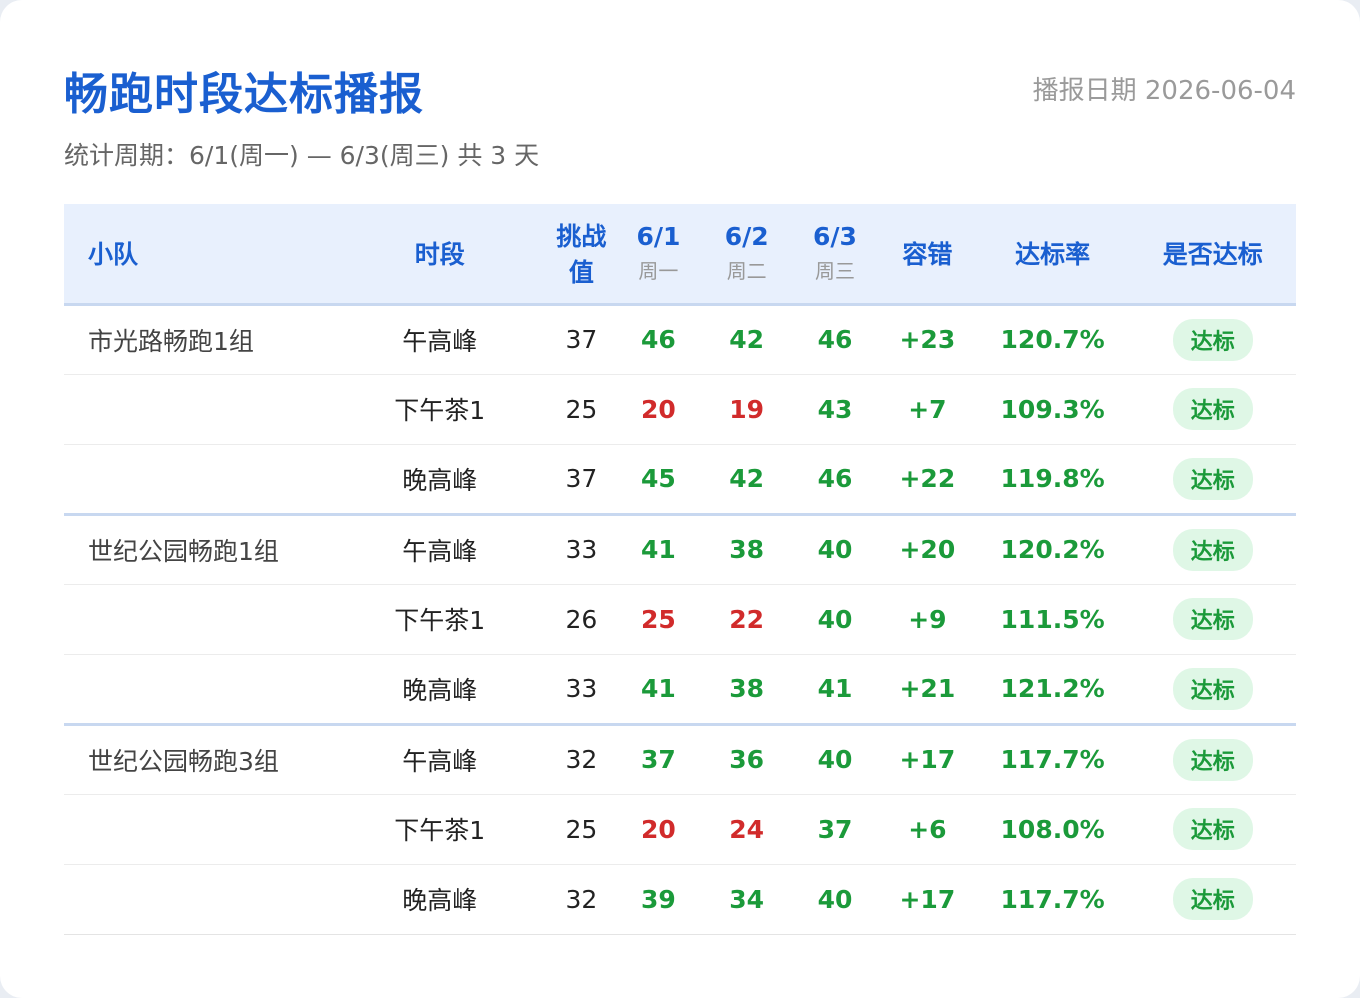  Describe the element at coordinates (927, 690) in the screenshot. I see `margin-cell: +21` at that location.